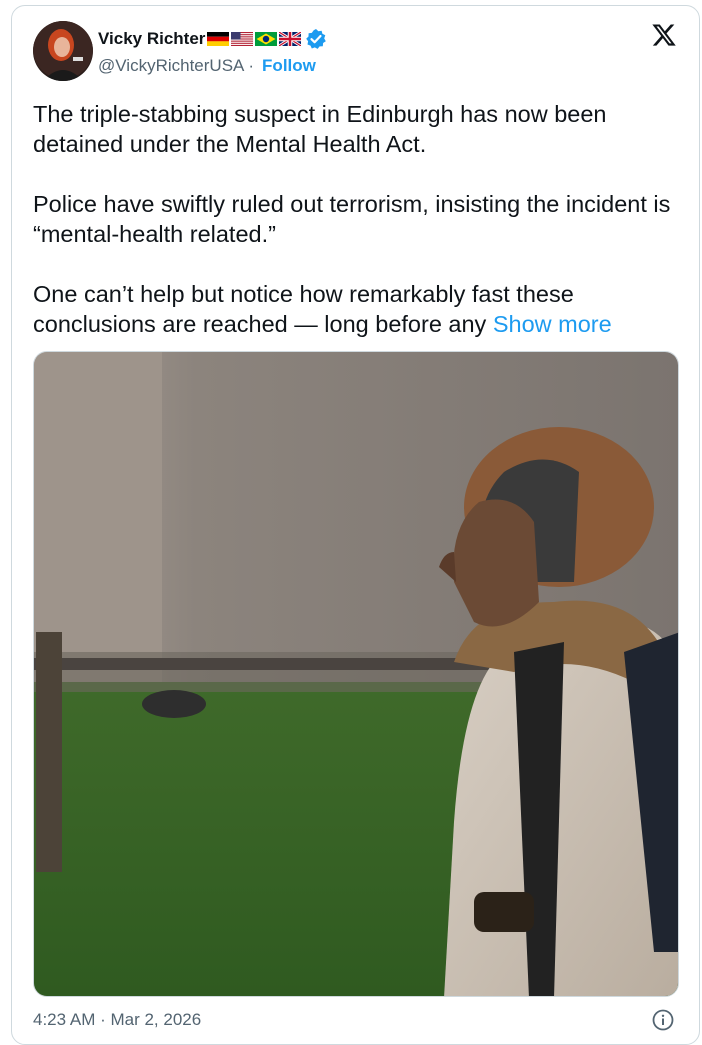  I want to click on avatar, so click(63, 51).